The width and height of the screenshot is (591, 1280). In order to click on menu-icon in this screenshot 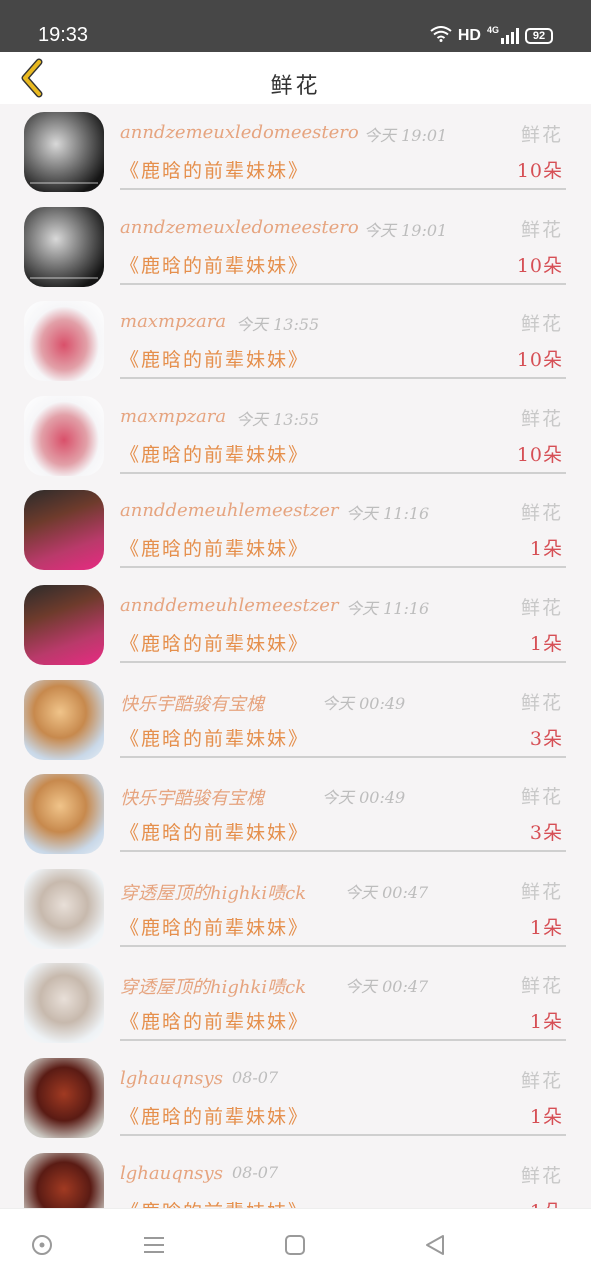, I will do `click(154, 1245)`.